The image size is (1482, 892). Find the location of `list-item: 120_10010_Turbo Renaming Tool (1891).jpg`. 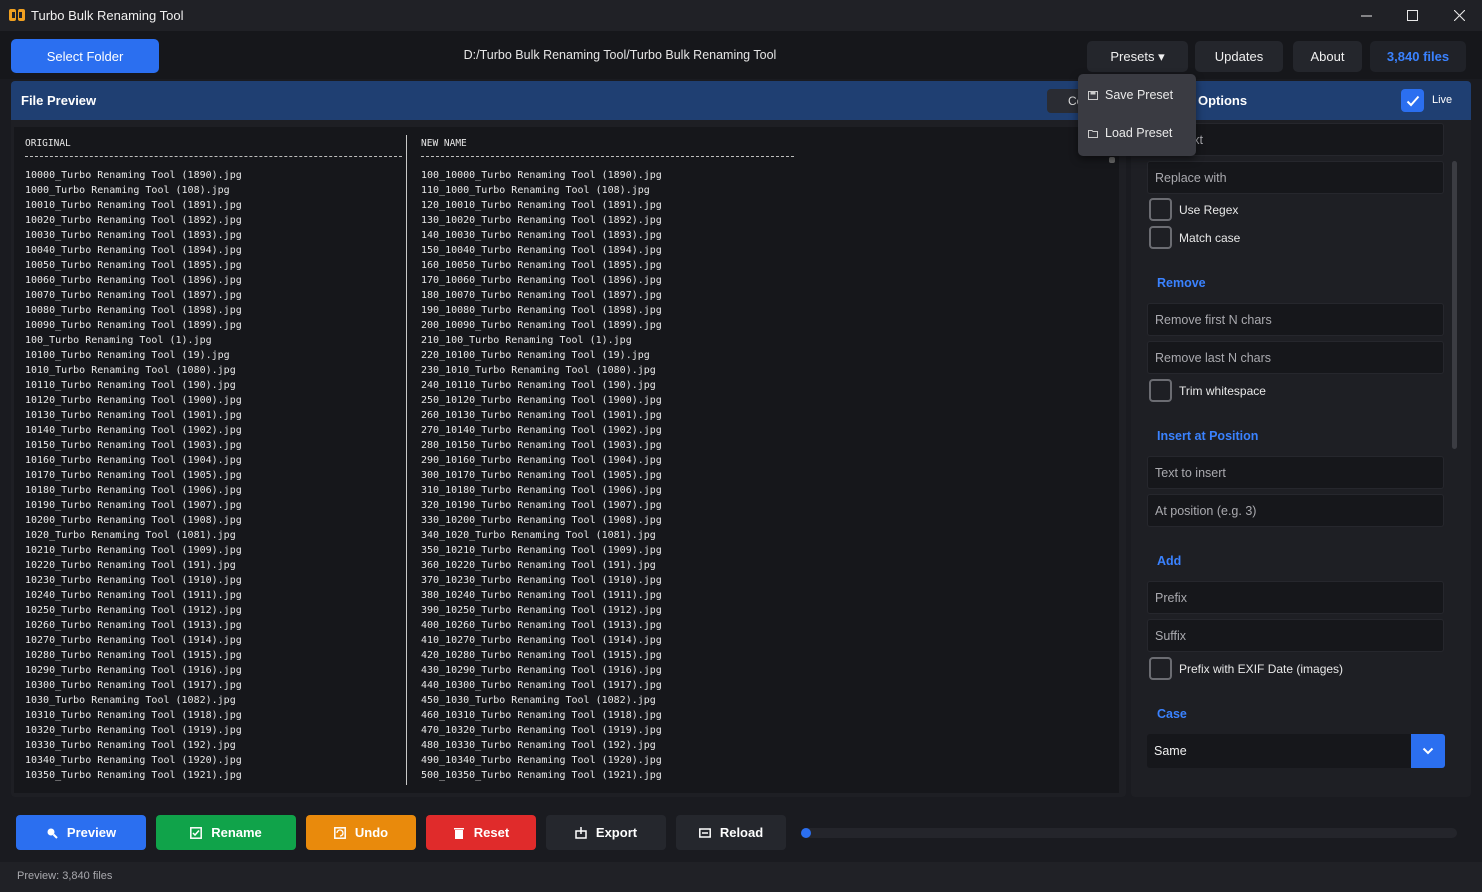

list-item: 120_10010_Turbo Renaming Tool (1891).jpg is located at coordinates (541, 205).